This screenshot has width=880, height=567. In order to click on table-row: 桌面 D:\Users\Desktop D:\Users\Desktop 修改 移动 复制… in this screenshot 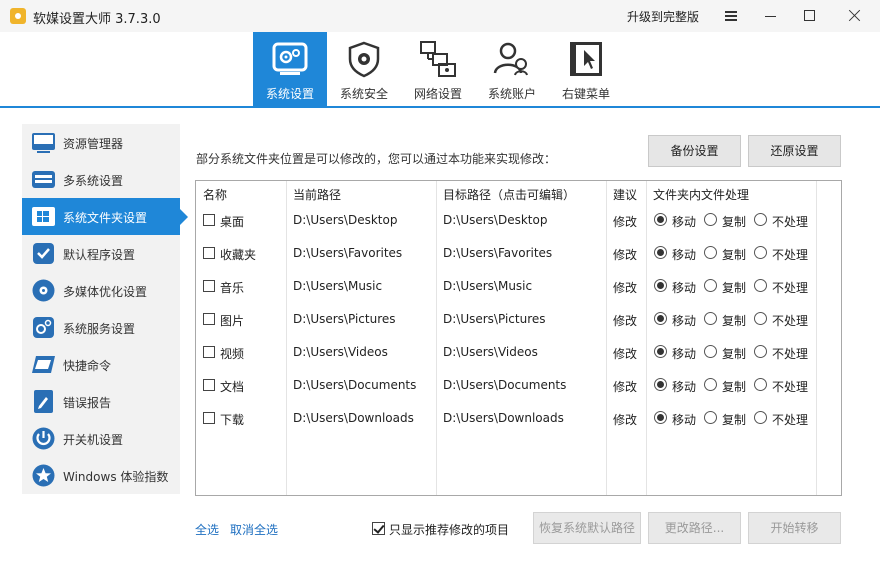, I will do `click(518, 221)`.